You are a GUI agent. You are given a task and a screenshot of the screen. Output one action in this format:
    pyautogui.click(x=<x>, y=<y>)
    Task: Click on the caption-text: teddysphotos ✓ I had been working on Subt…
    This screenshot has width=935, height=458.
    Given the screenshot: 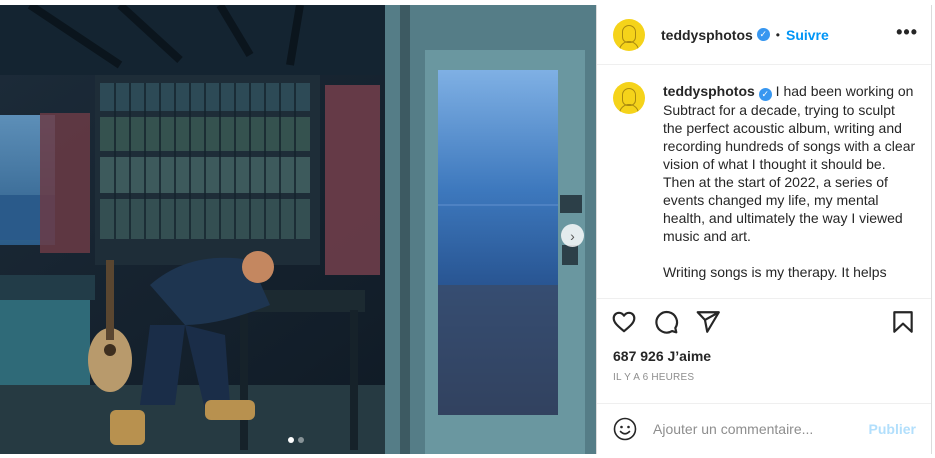 What is the action you would take?
    pyautogui.click(x=789, y=190)
    